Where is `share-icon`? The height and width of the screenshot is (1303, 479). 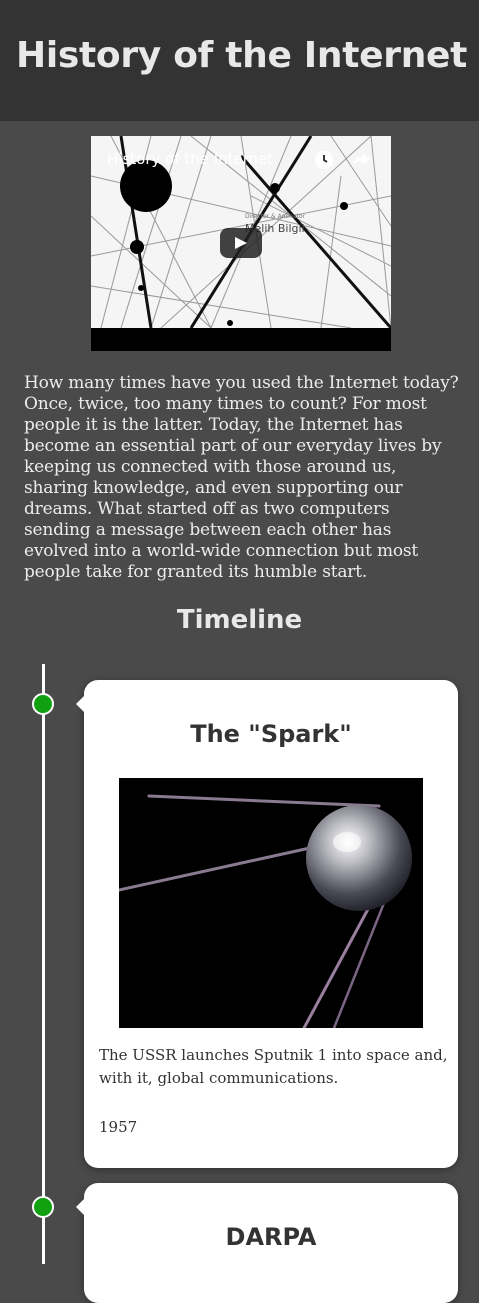
share-icon is located at coordinates (361, 160).